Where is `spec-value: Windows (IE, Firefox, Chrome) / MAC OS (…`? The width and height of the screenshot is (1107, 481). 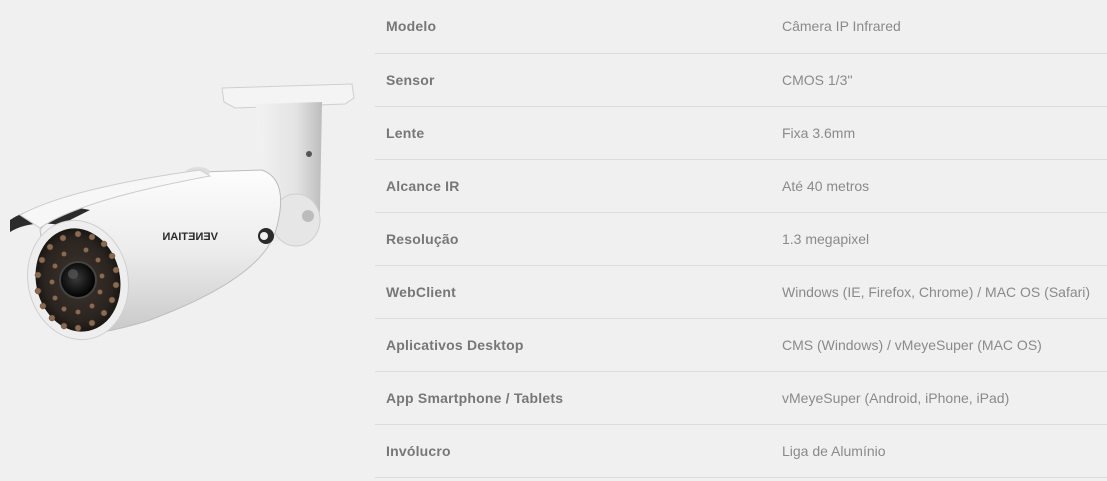
spec-value: Windows (IE, Firefox, Chrome) / MAC OS (… is located at coordinates (944, 292).